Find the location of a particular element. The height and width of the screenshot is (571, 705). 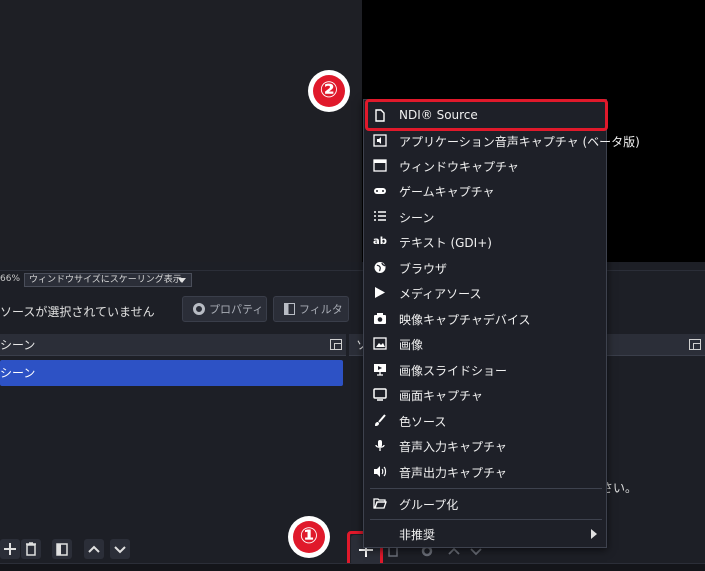

trash-icon is located at coordinates (31, 549).